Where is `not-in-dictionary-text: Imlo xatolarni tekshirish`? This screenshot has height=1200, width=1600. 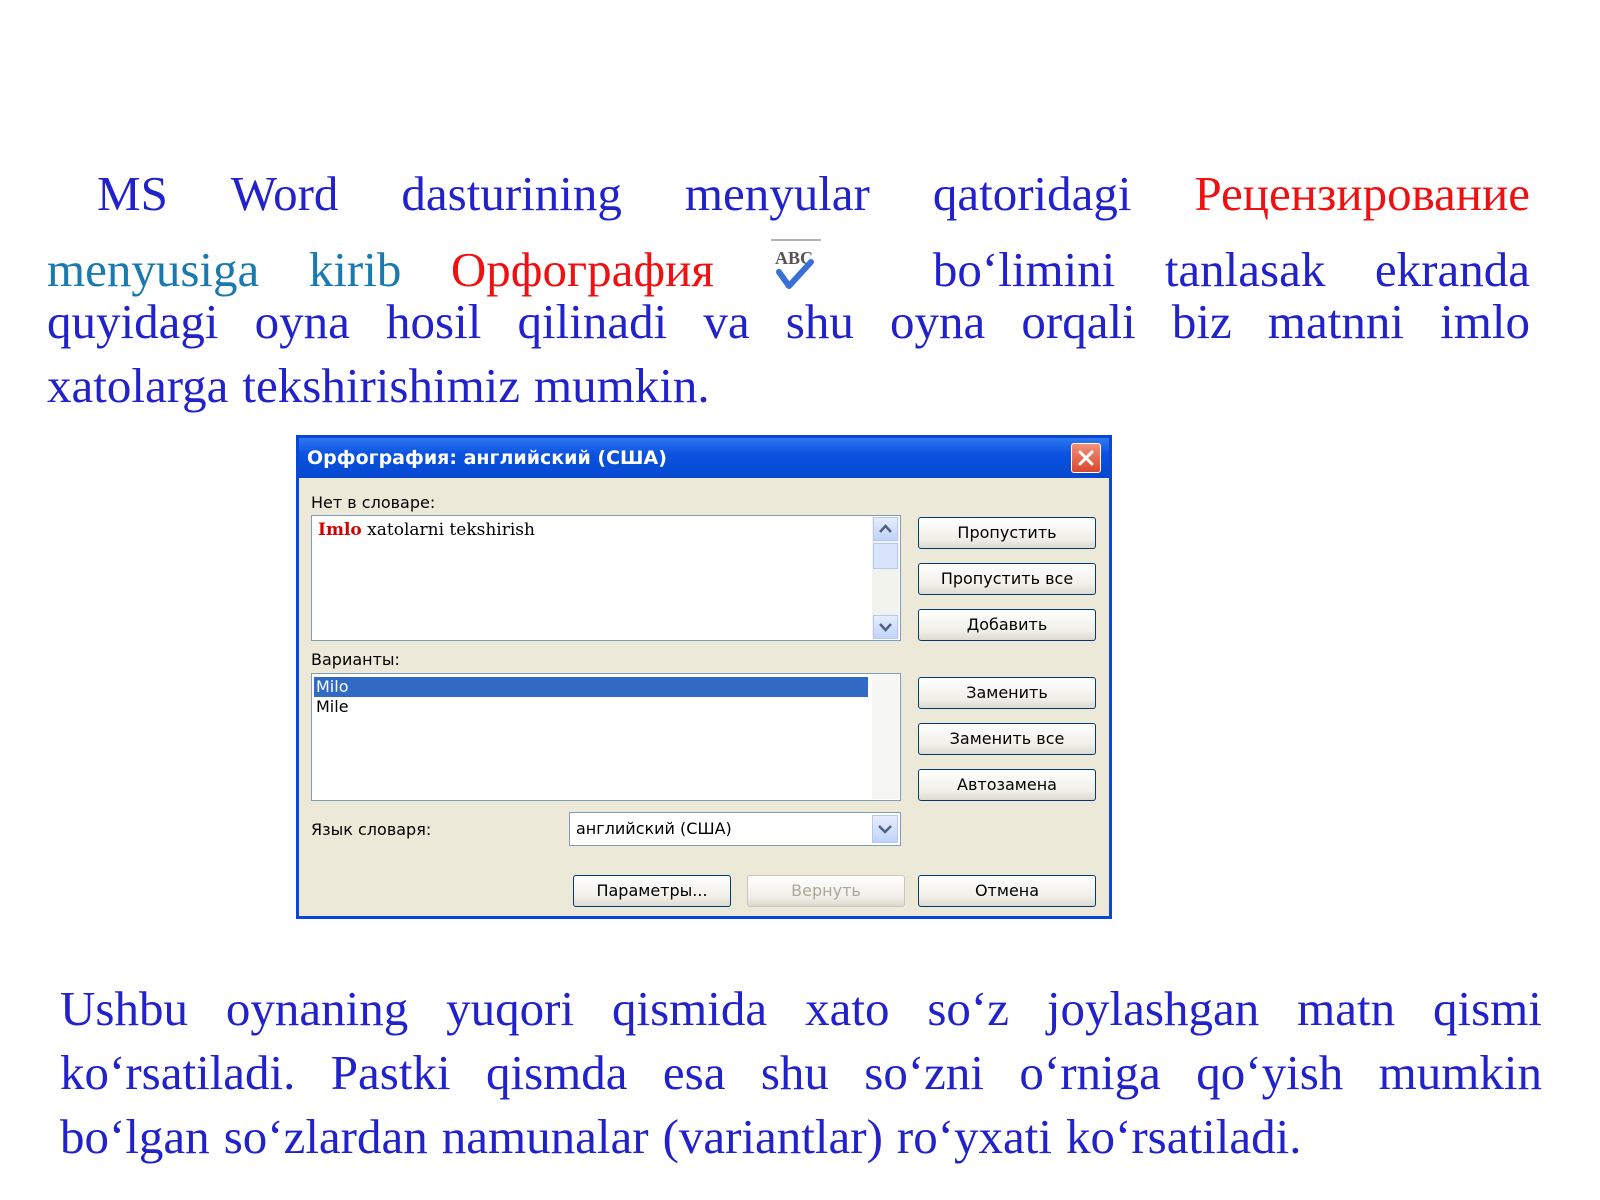 not-in-dictionary-text: Imlo xatolarni tekshirish is located at coordinates (426, 530).